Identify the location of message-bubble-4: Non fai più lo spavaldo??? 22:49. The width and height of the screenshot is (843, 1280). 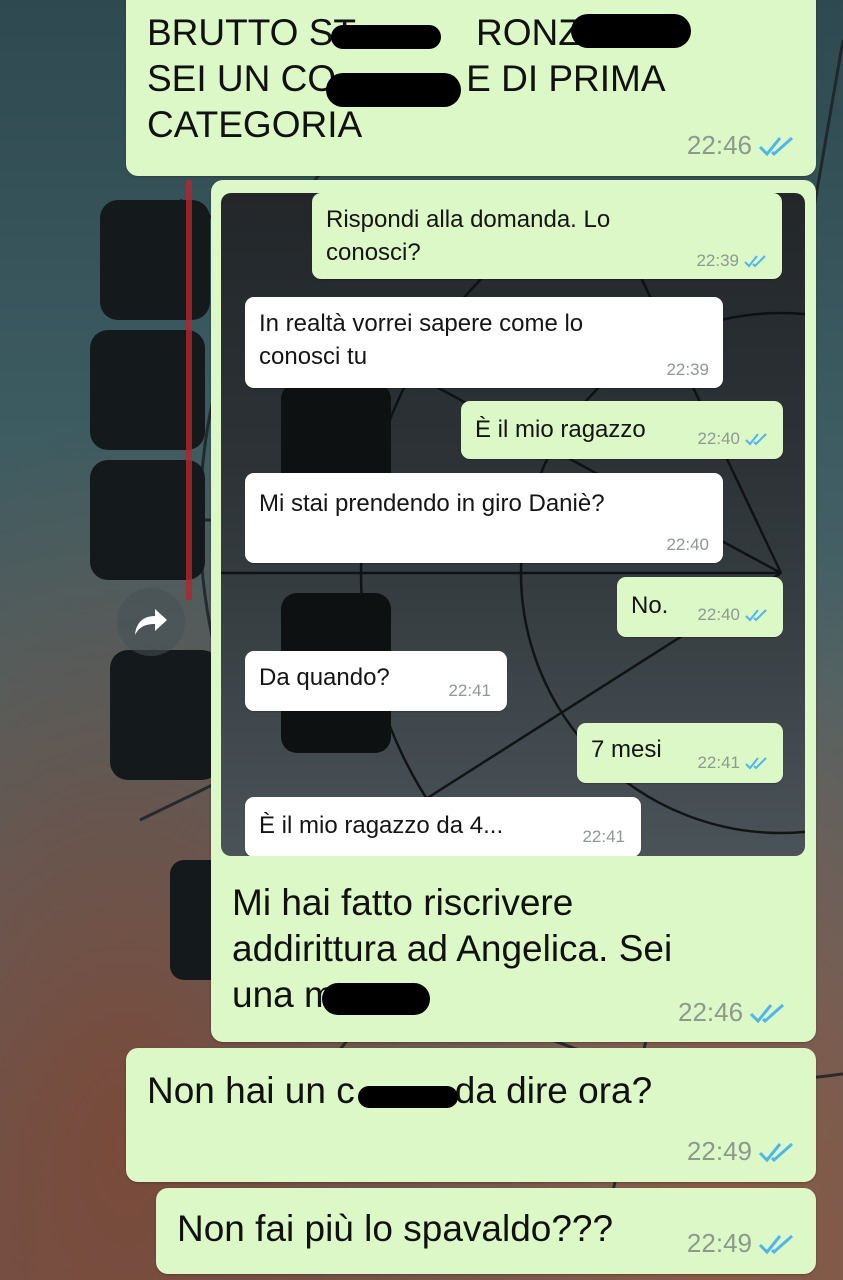
(486, 1231).